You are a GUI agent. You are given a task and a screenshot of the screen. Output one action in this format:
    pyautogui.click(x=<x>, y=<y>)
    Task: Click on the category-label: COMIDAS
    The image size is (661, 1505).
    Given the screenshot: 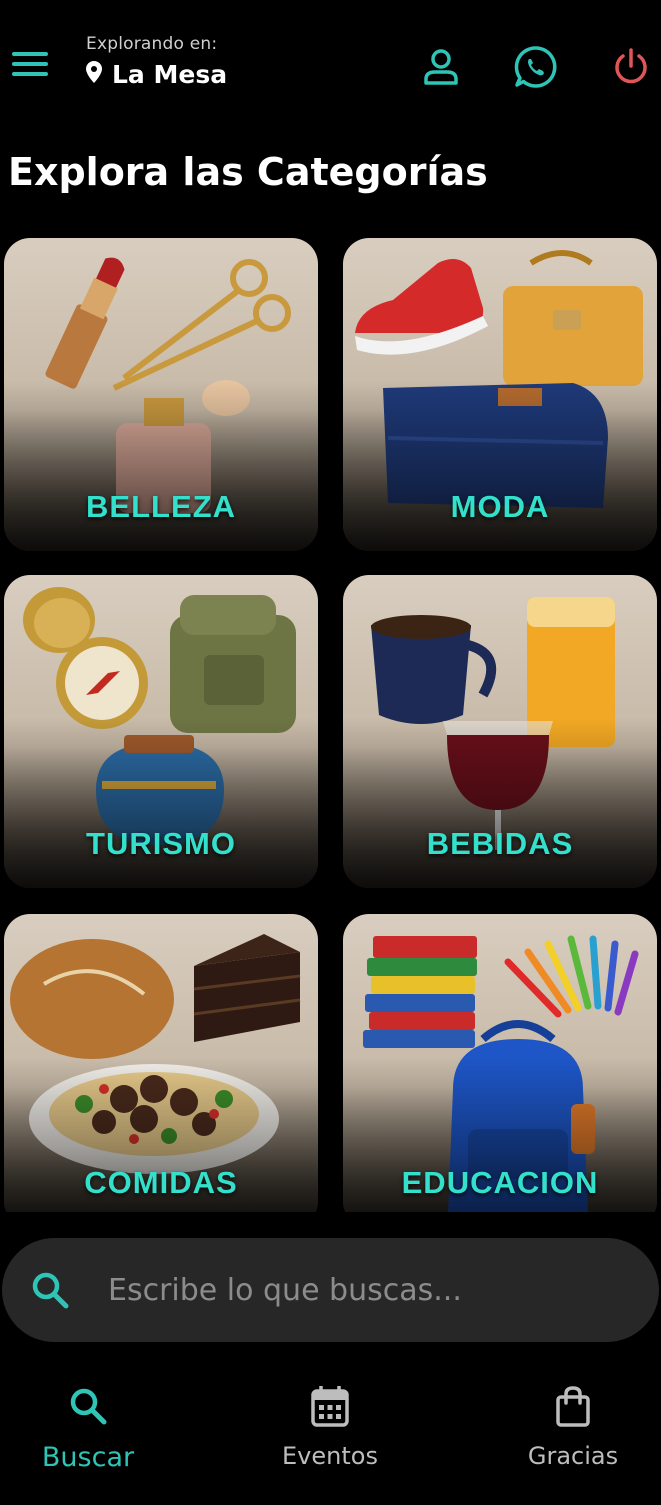 What is the action you would take?
    pyautogui.click(x=161, y=1182)
    